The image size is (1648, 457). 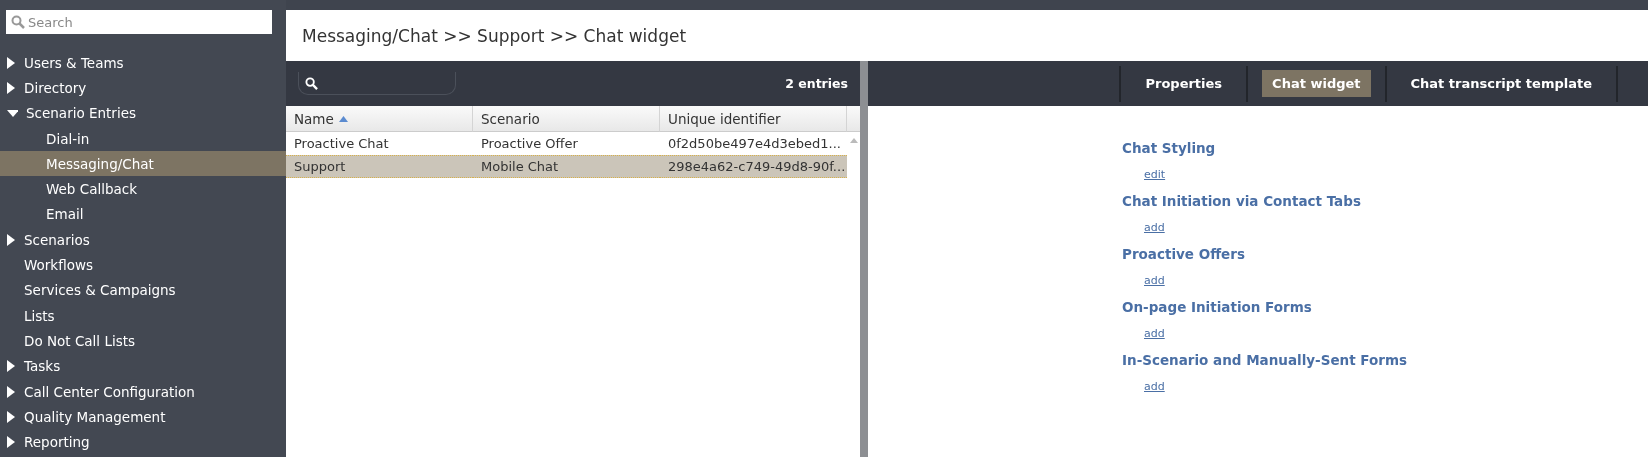 I want to click on tab: Properties, so click(x=1184, y=83).